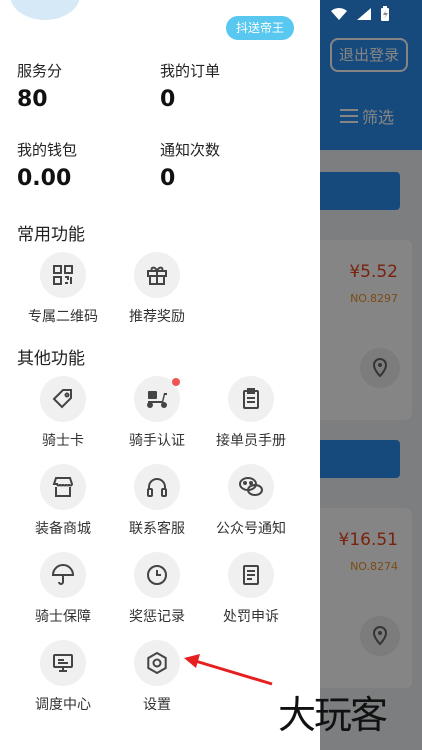  I want to click on headset-icon, so click(157, 487).